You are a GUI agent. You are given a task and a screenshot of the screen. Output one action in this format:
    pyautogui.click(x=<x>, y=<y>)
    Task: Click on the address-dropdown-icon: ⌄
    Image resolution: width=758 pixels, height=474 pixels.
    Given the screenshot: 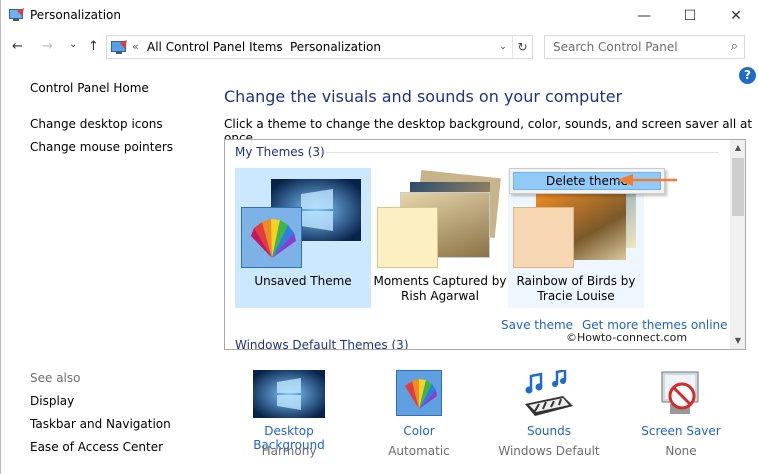 What is the action you would take?
    pyautogui.click(x=503, y=47)
    